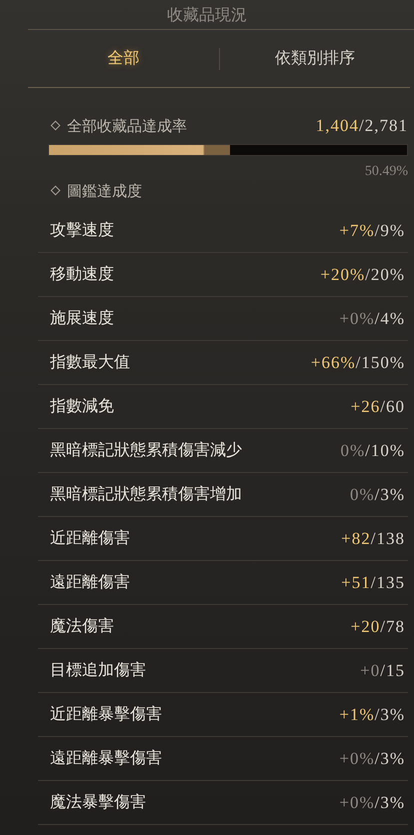  What do you see at coordinates (117, 126) in the screenshot?
I see `total-completion-label: 全部收藏品達成率` at bounding box center [117, 126].